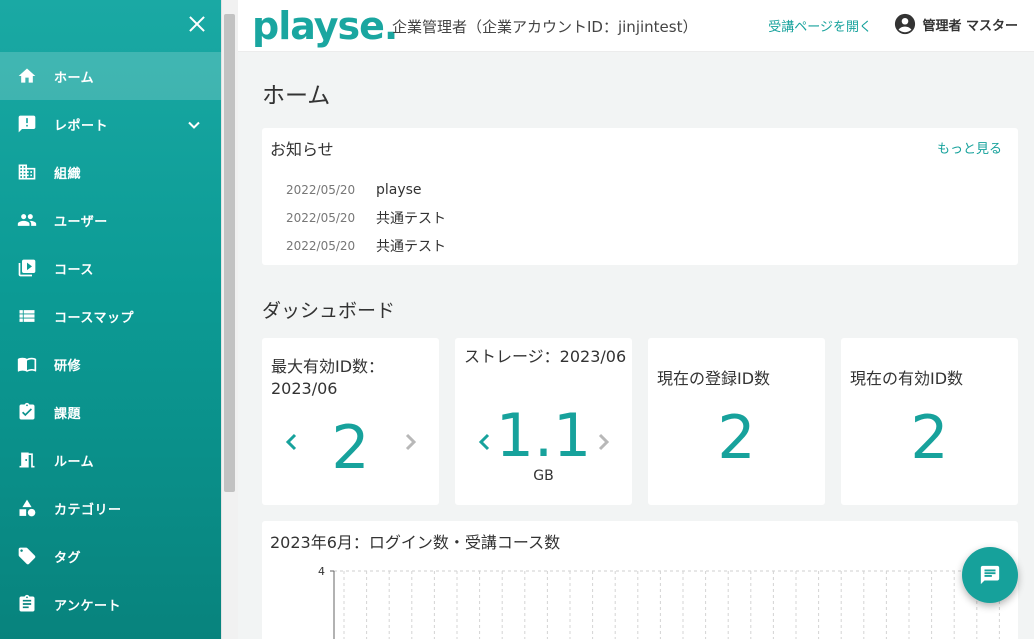 This screenshot has height=639, width=1034. Describe the element at coordinates (329, 311) in the screenshot. I see `dashboard-title: ダッシュボード` at that location.